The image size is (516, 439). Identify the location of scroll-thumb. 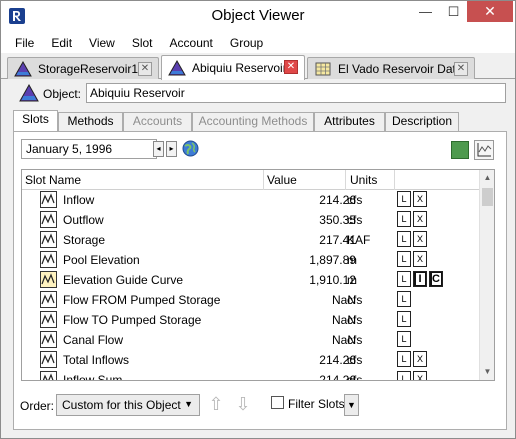
(487, 197).